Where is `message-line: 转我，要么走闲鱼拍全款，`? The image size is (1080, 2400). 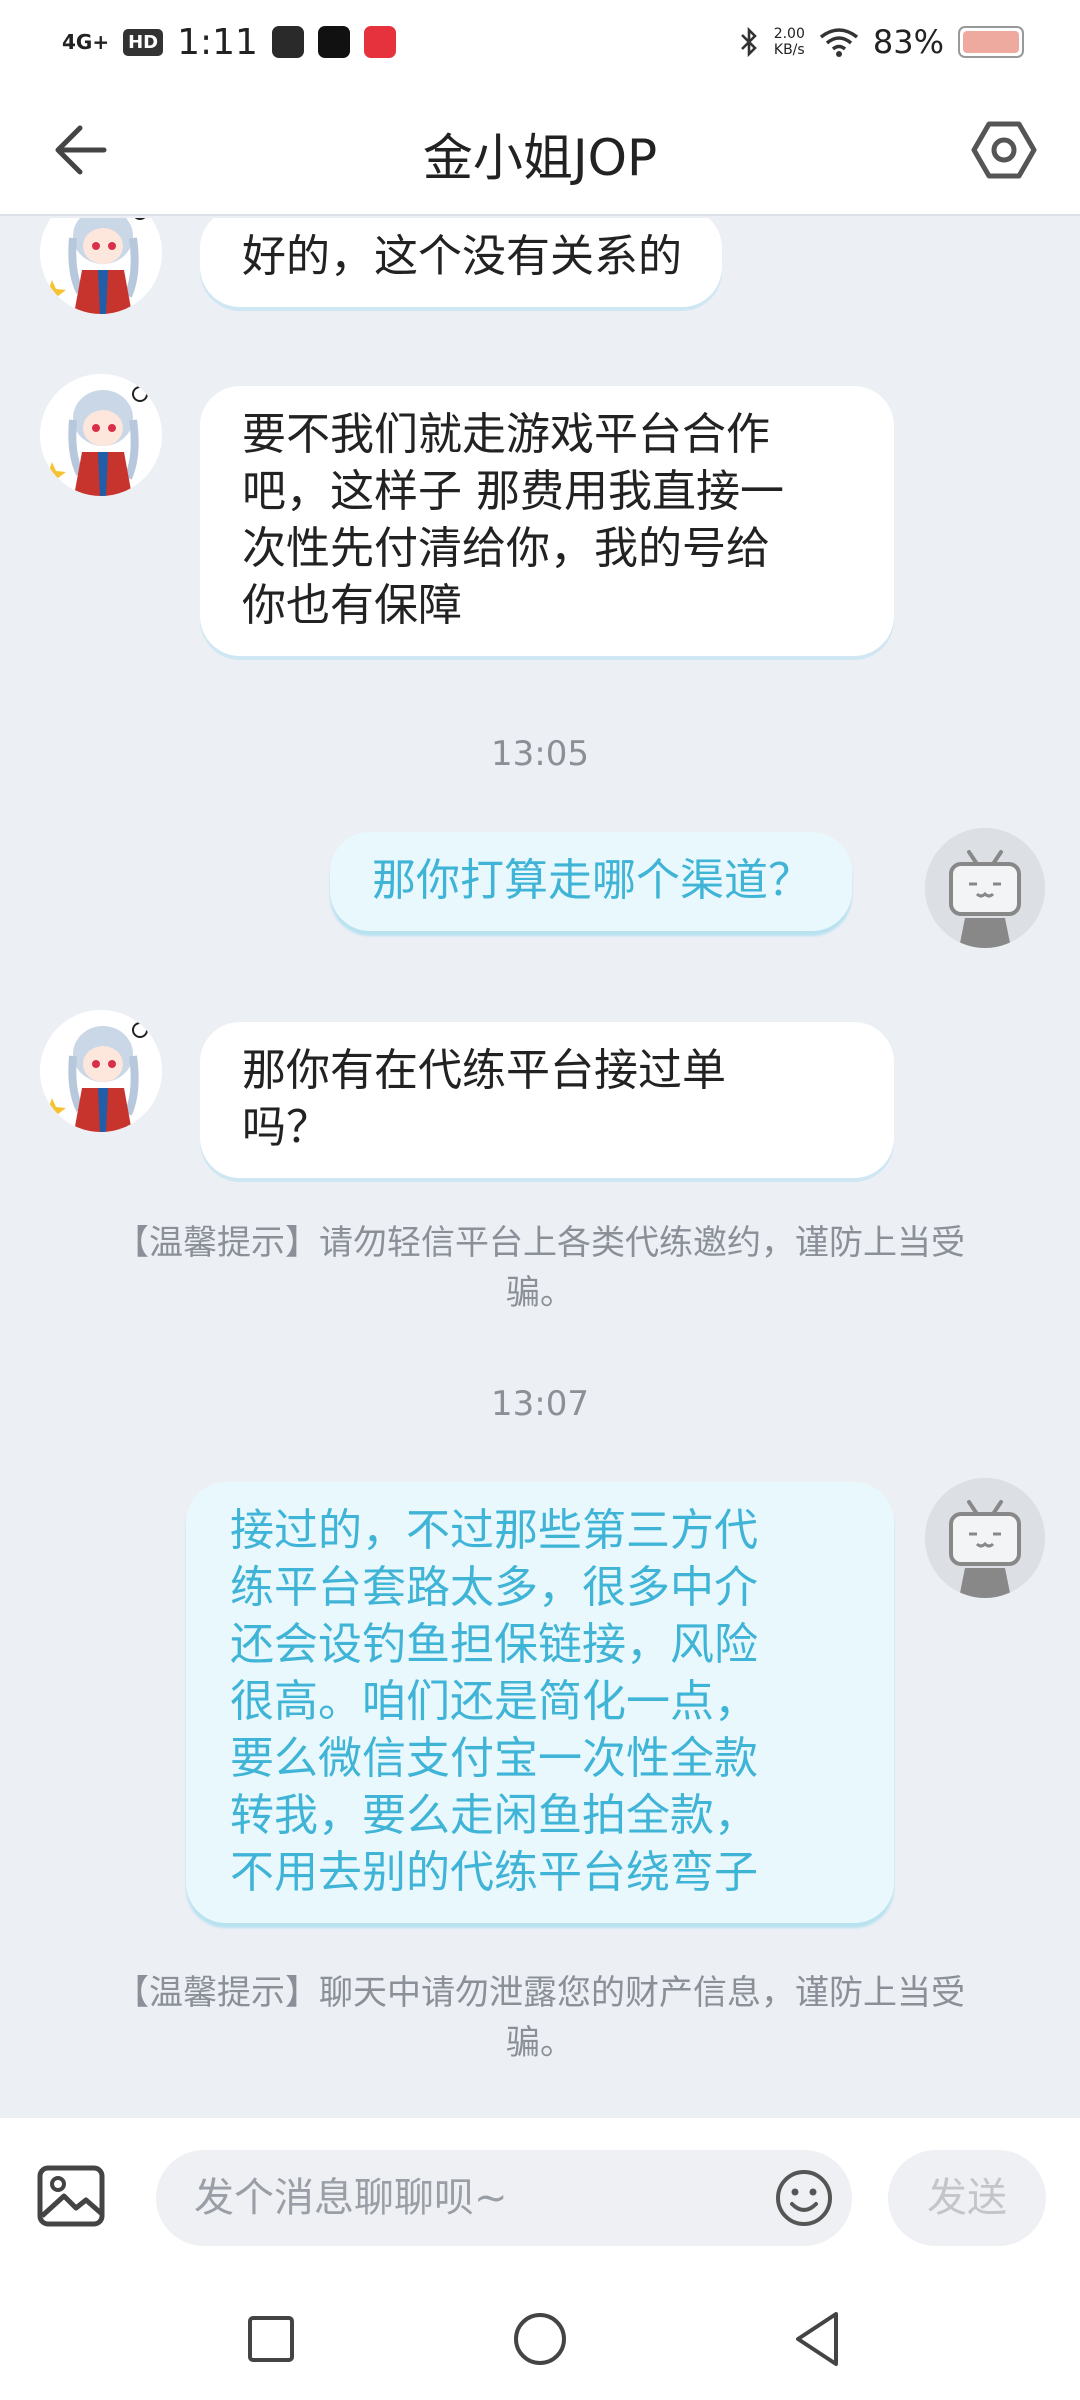 message-line: 转我，要么走闲鱼拍全款， is located at coordinates (494, 1815).